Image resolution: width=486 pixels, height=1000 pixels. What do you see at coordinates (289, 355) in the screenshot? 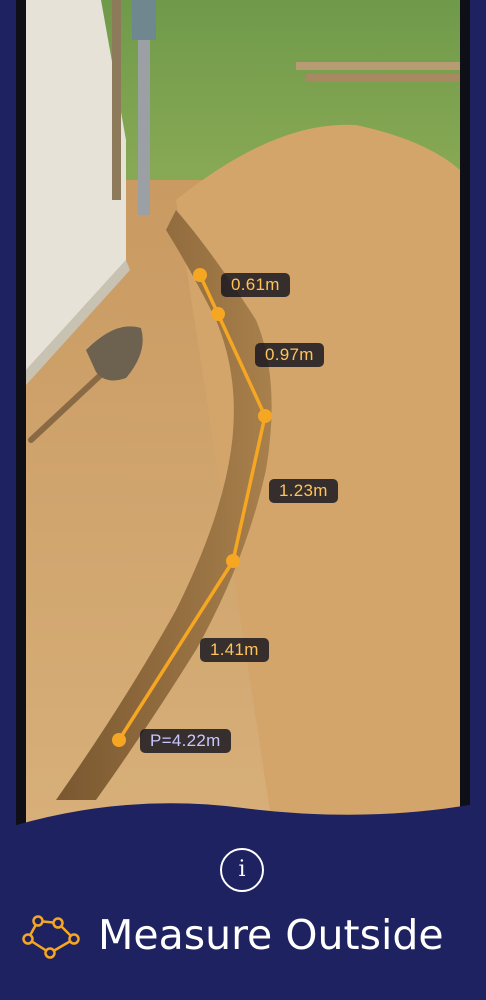
I see `segment-length-label: 0.97m` at bounding box center [289, 355].